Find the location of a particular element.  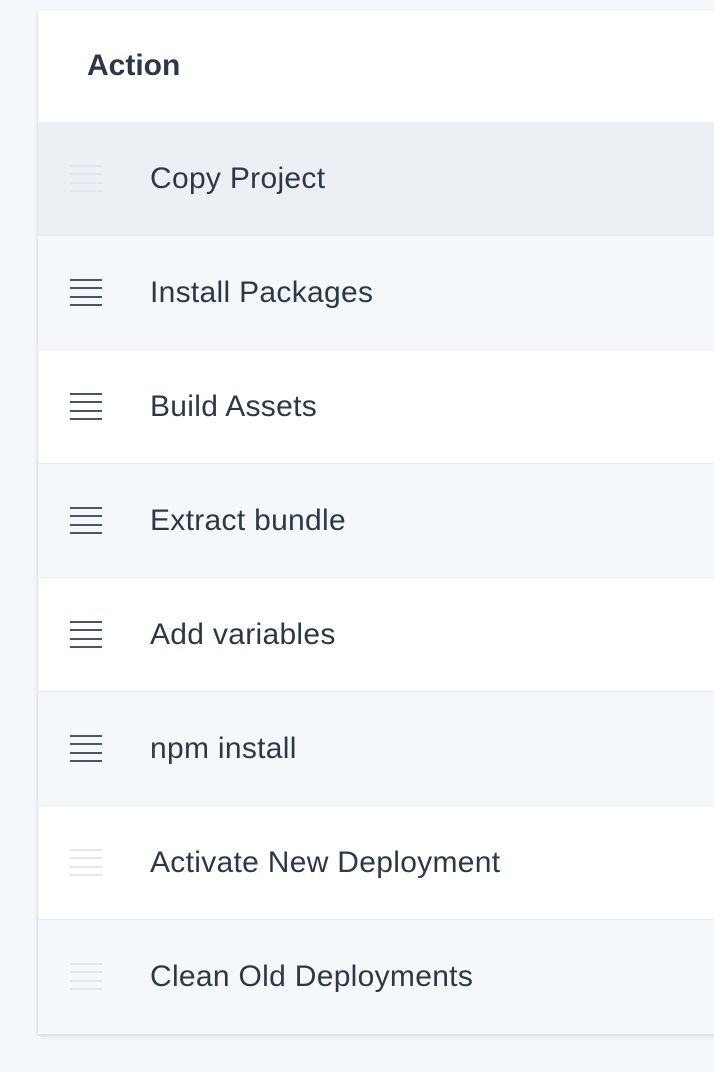

action-label: Activate New Deployment is located at coordinates (325, 862).